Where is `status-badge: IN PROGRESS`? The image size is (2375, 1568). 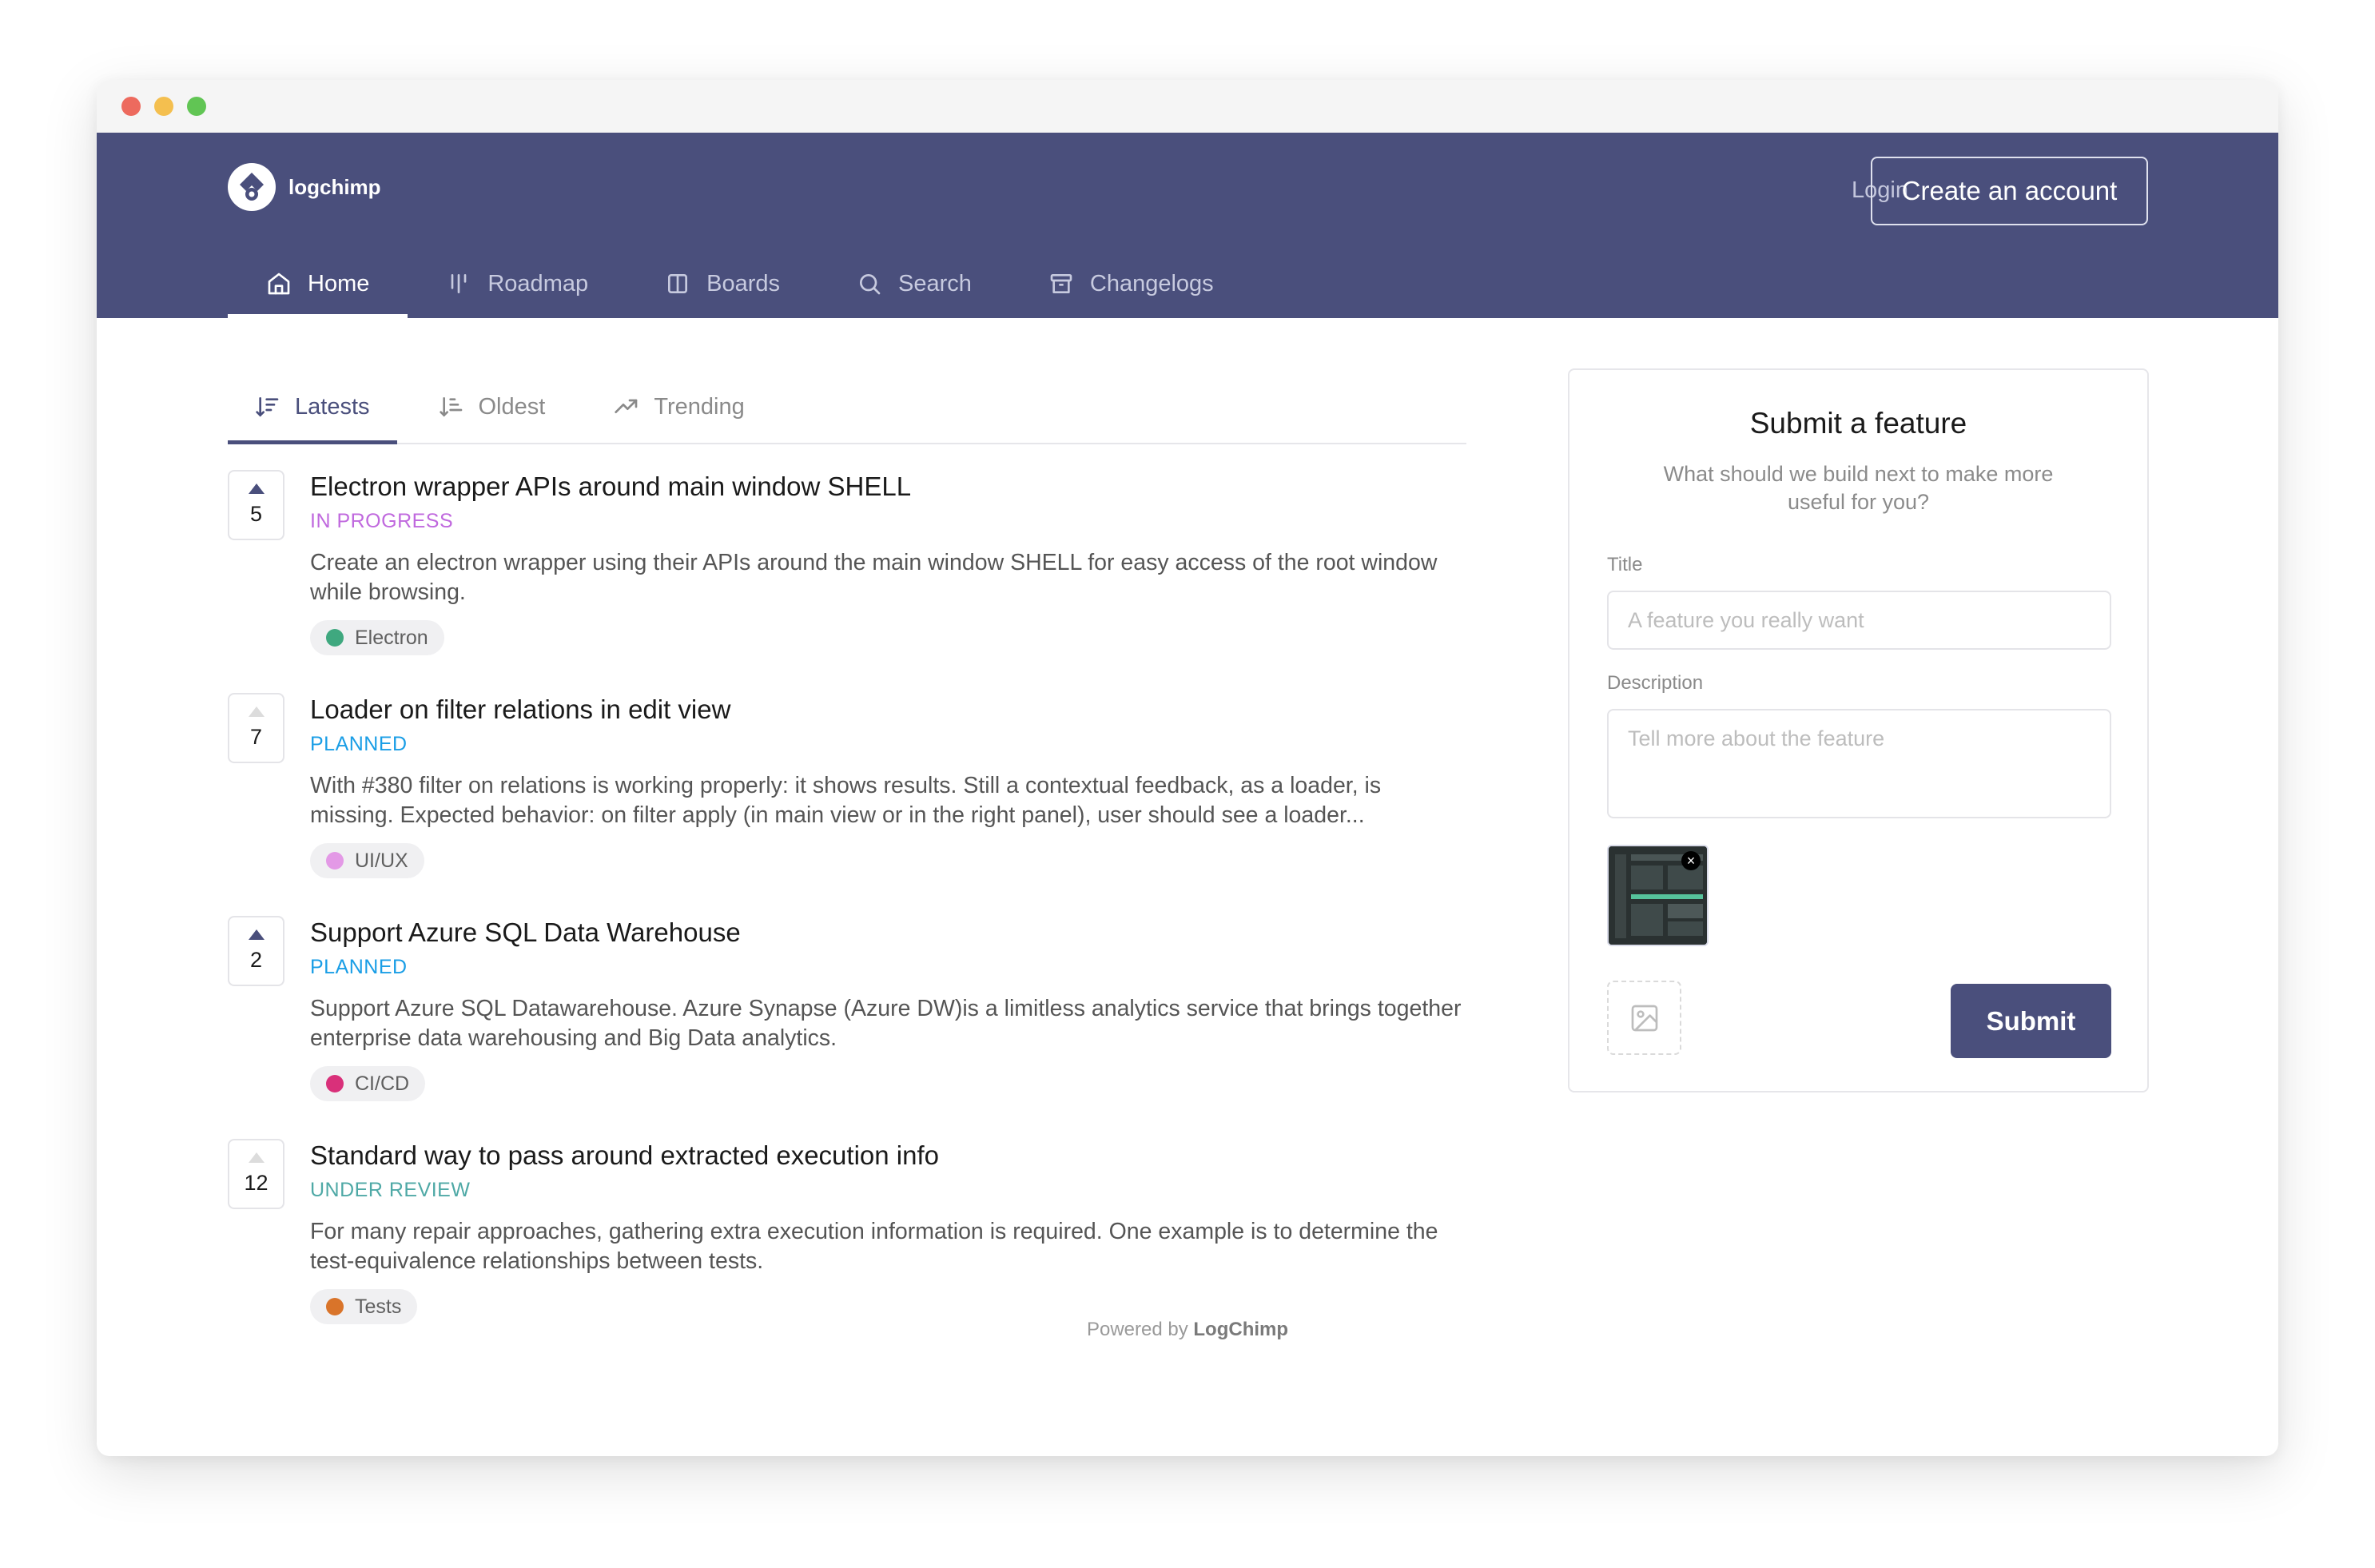 status-badge: IN PROGRESS is located at coordinates (382, 521).